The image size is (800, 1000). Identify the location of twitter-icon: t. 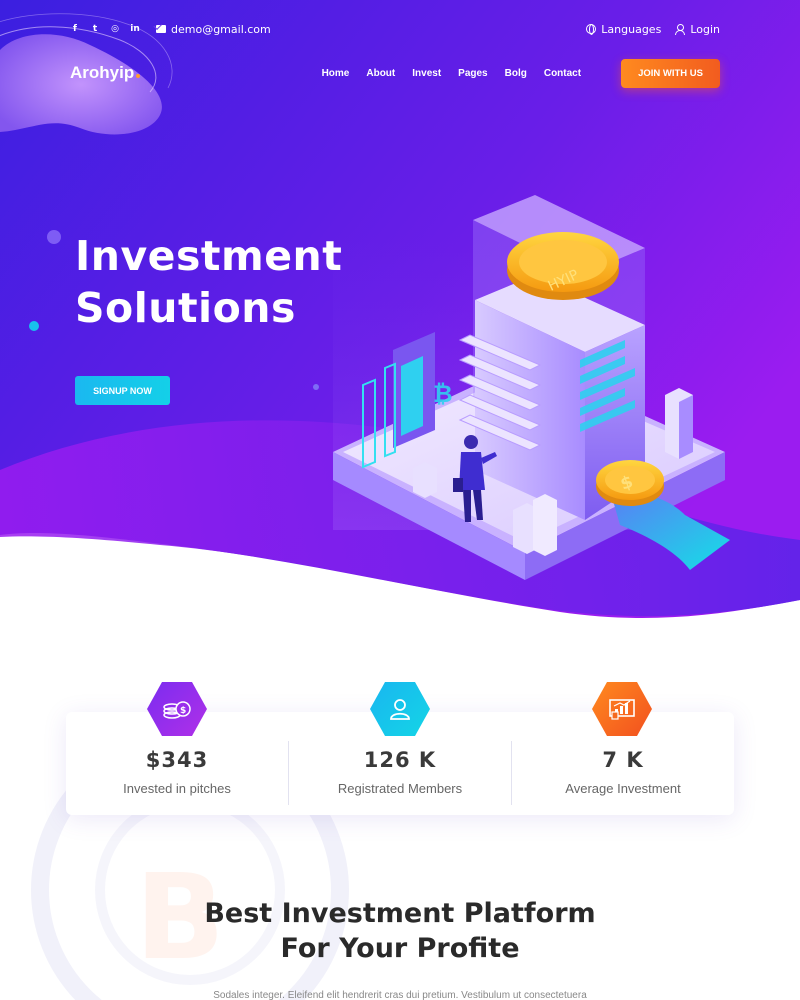
(95, 29).